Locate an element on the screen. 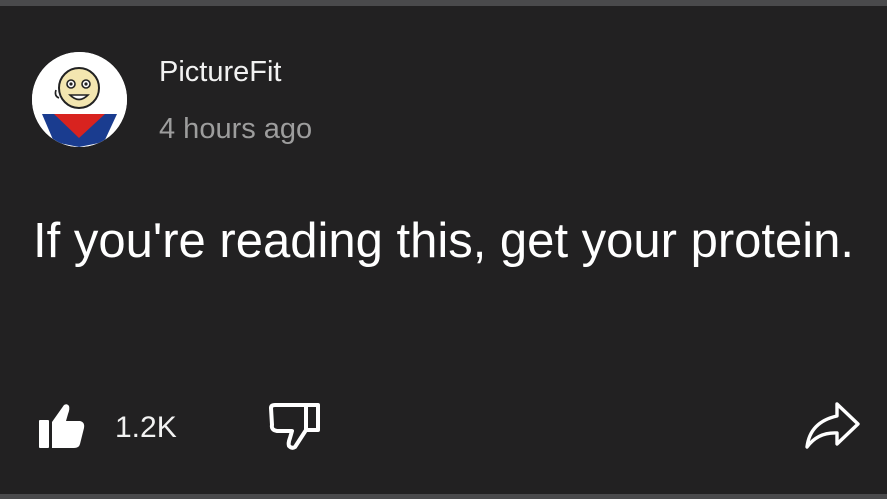 This screenshot has width=887, height=499. share-button is located at coordinates (833, 425).